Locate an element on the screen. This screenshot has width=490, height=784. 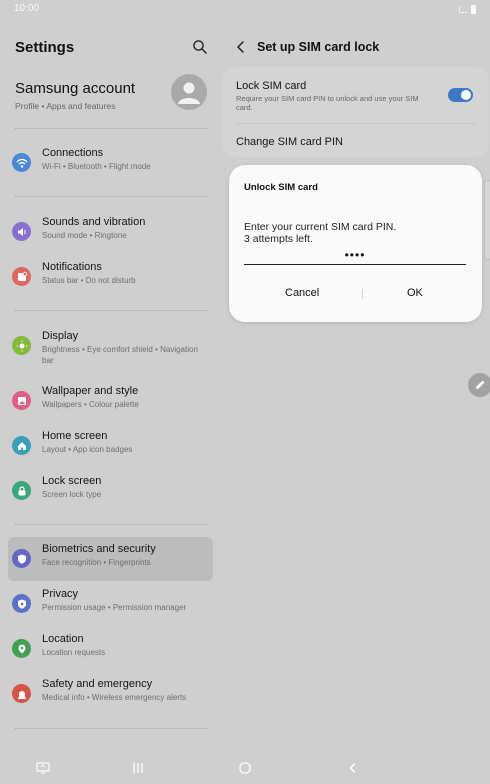
image-icon is located at coordinates (21, 400).